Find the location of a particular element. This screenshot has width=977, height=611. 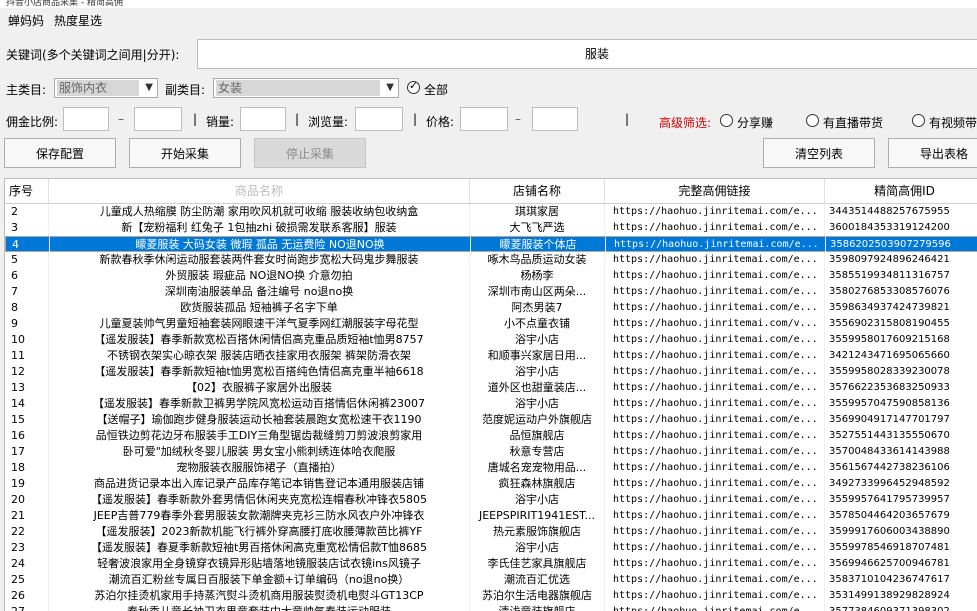

share-label: 分享赚 is located at coordinates (755, 123).